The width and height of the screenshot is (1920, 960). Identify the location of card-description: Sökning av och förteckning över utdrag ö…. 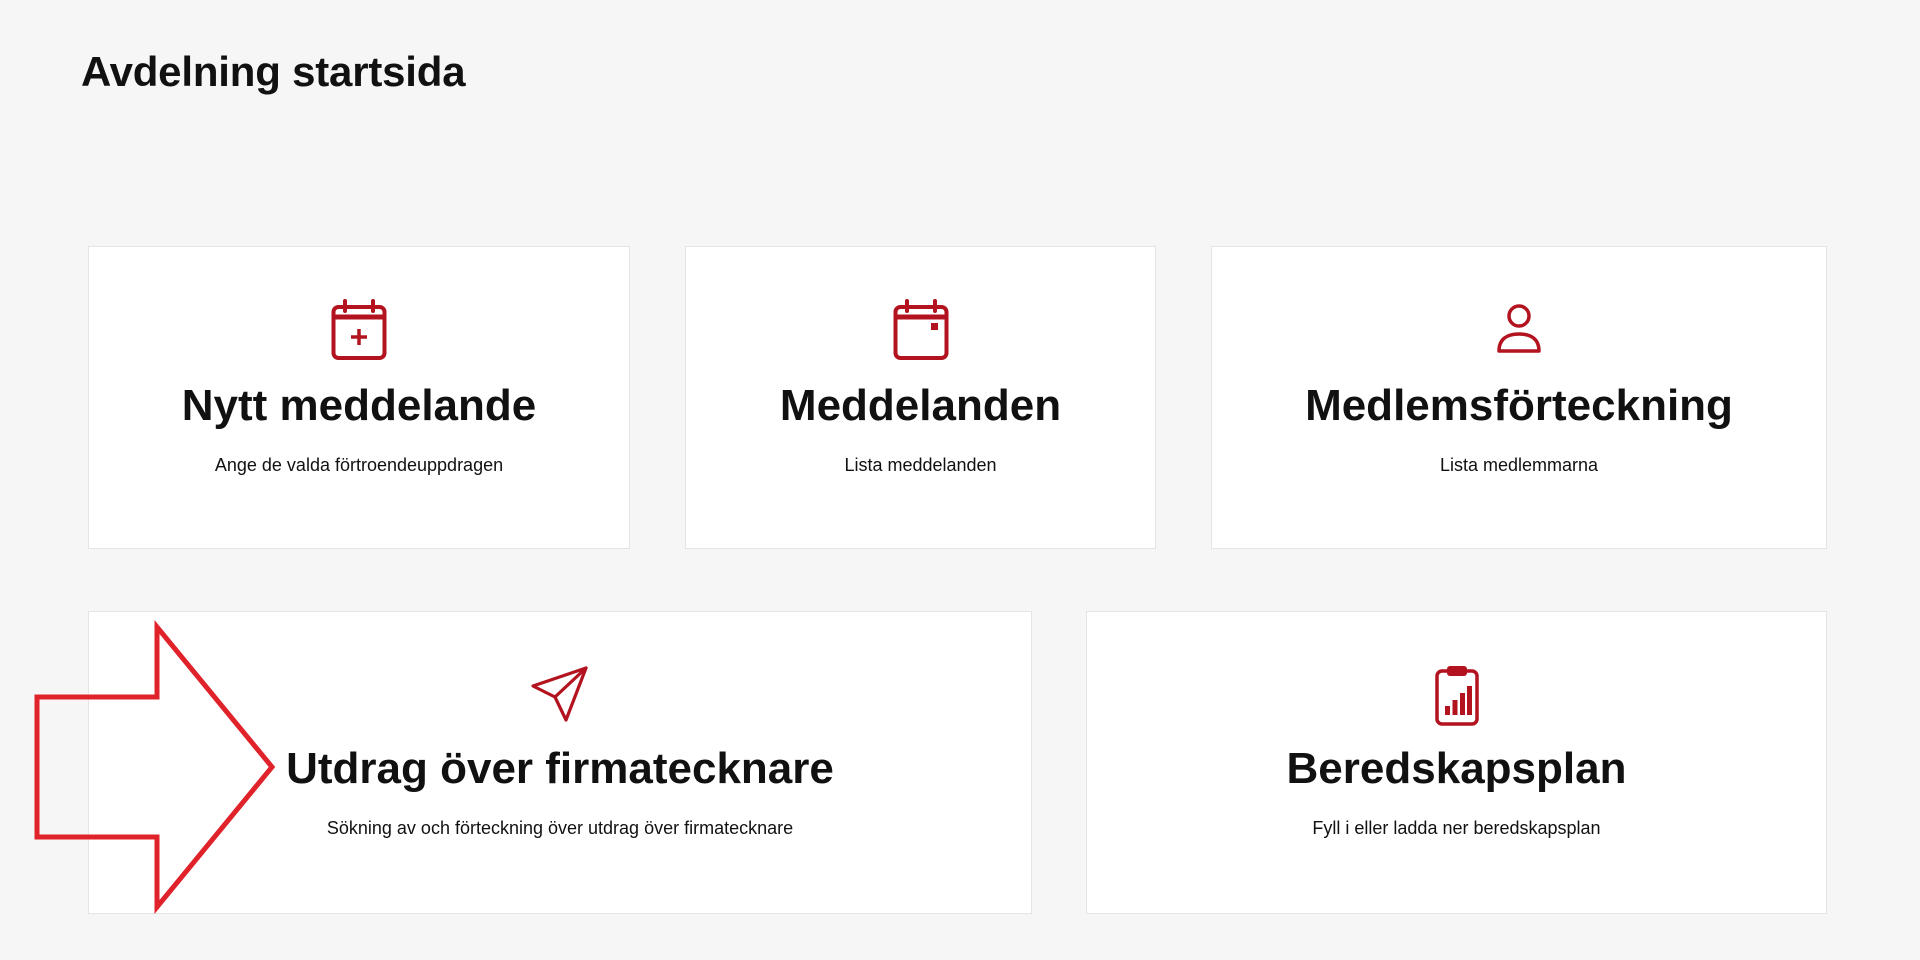
(560, 828).